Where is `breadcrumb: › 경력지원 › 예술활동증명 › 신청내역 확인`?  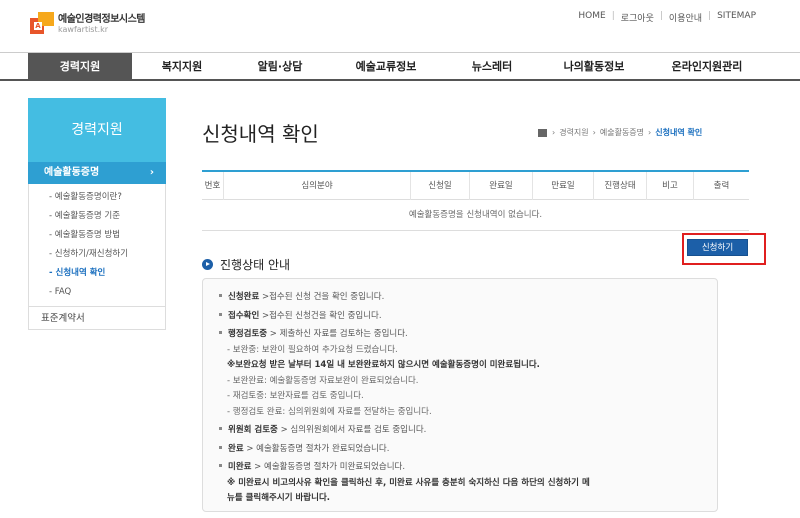 breadcrumb: › 경력지원 › 예술활동증명 › 신청내역 확인 is located at coordinates (622, 132).